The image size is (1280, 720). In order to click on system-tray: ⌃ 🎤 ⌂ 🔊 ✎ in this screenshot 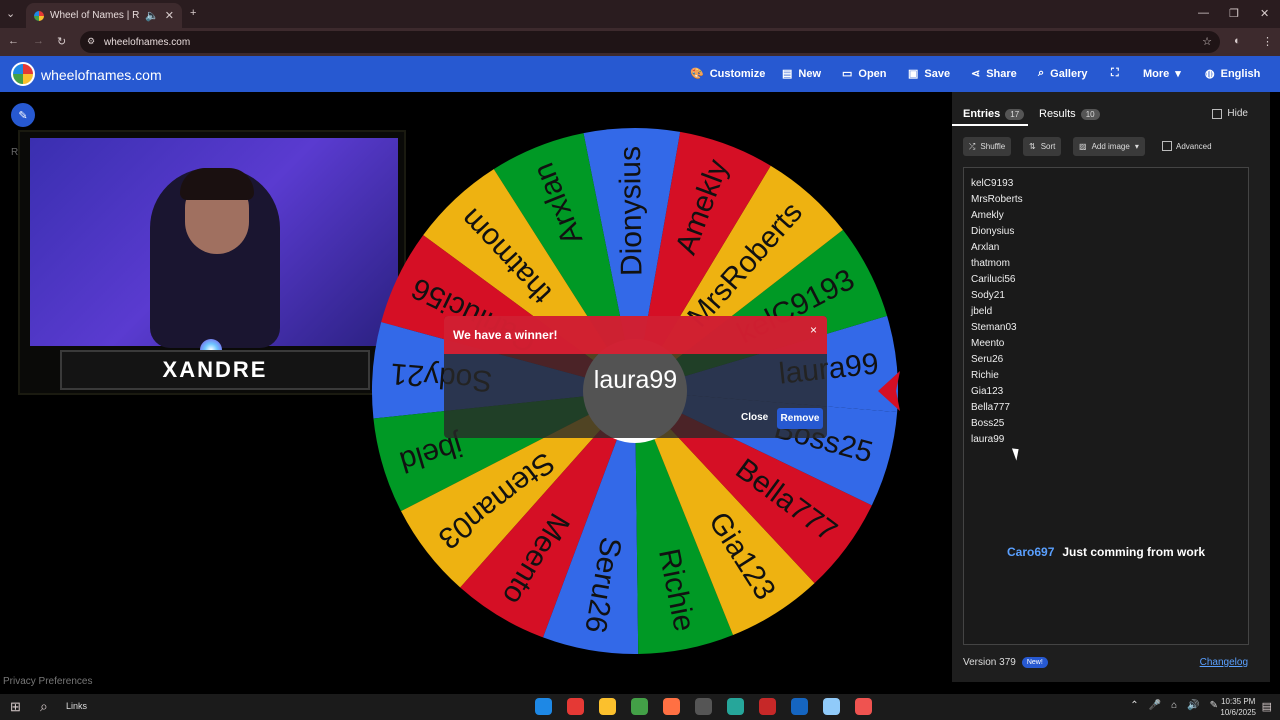, I will do `click(1174, 705)`.